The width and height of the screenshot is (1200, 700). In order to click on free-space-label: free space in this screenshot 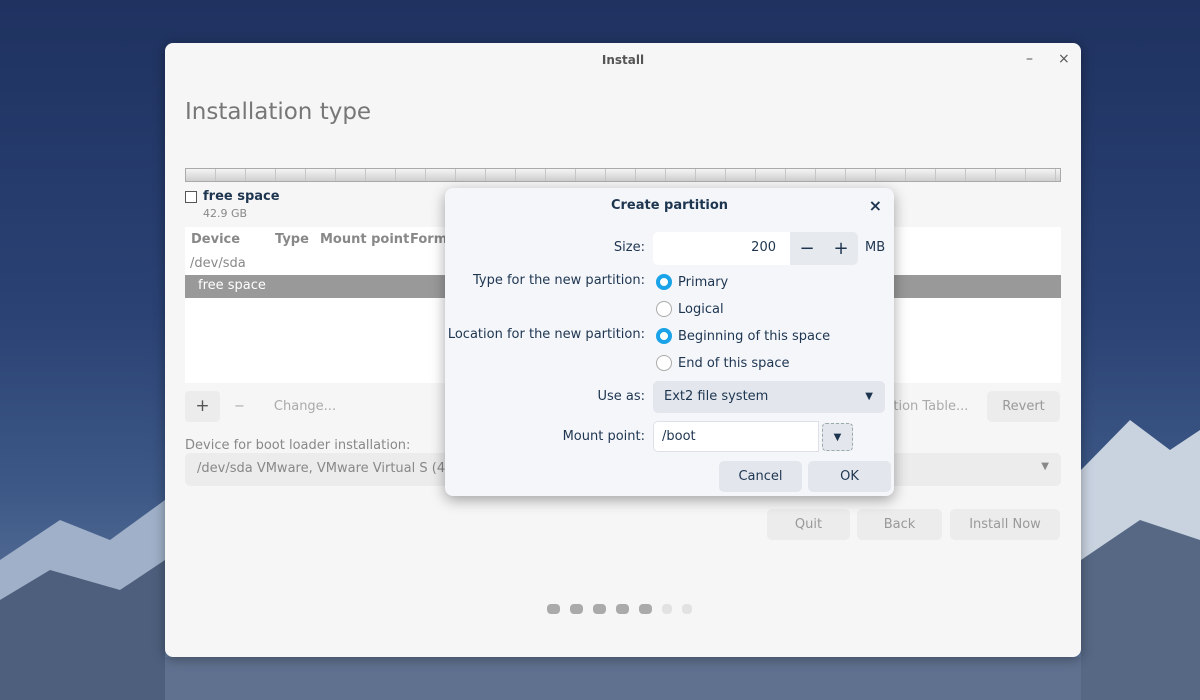, I will do `click(241, 196)`.